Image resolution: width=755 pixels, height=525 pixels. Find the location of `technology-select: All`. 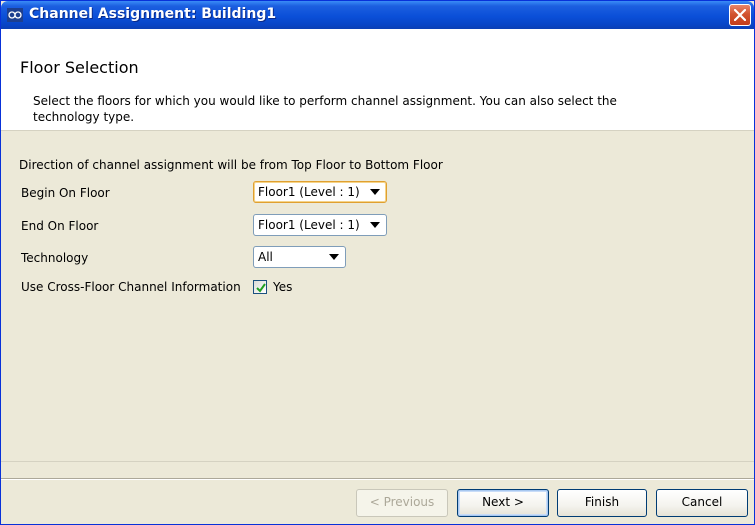

technology-select: All is located at coordinates (299, 257).